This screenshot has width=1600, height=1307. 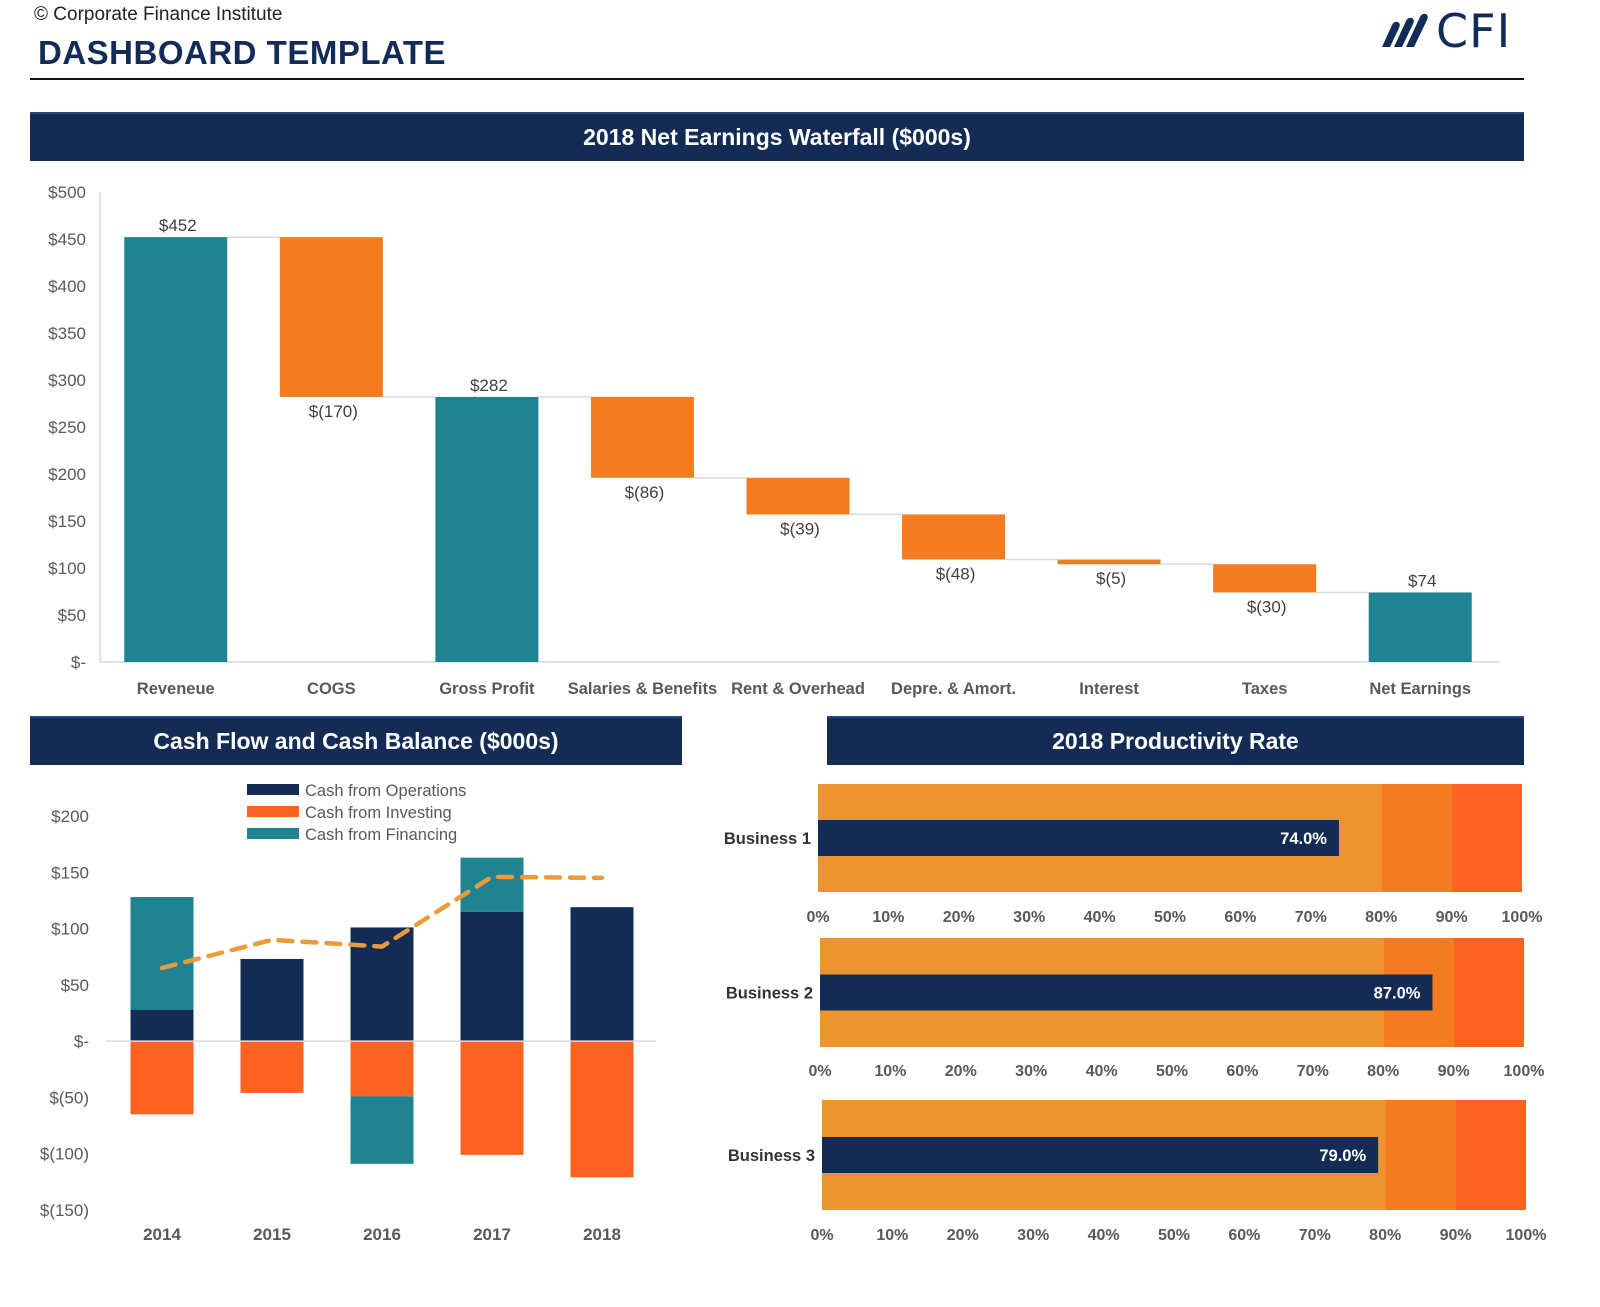 I want to click on waterfall-category-label: Depre. & Amort., so click(x=953, y=689).